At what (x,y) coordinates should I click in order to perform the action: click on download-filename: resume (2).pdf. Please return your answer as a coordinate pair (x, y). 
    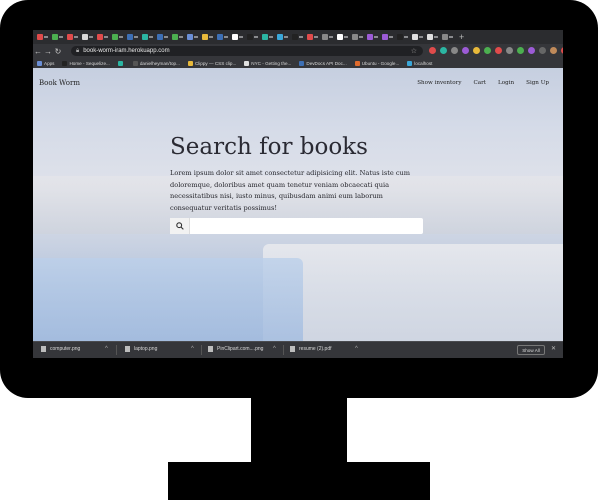
    Looking at the image, I should click on (315, 349).